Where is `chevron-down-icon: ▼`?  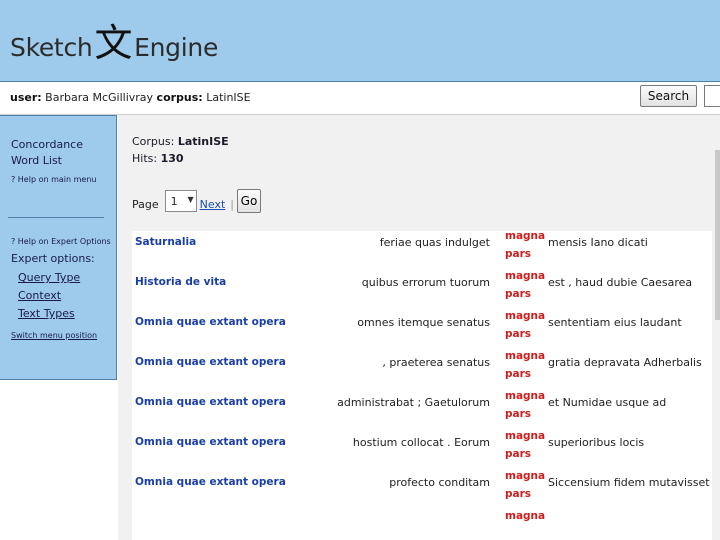 chevron-down-icon: ▼ is located at coordinates (190, 199).